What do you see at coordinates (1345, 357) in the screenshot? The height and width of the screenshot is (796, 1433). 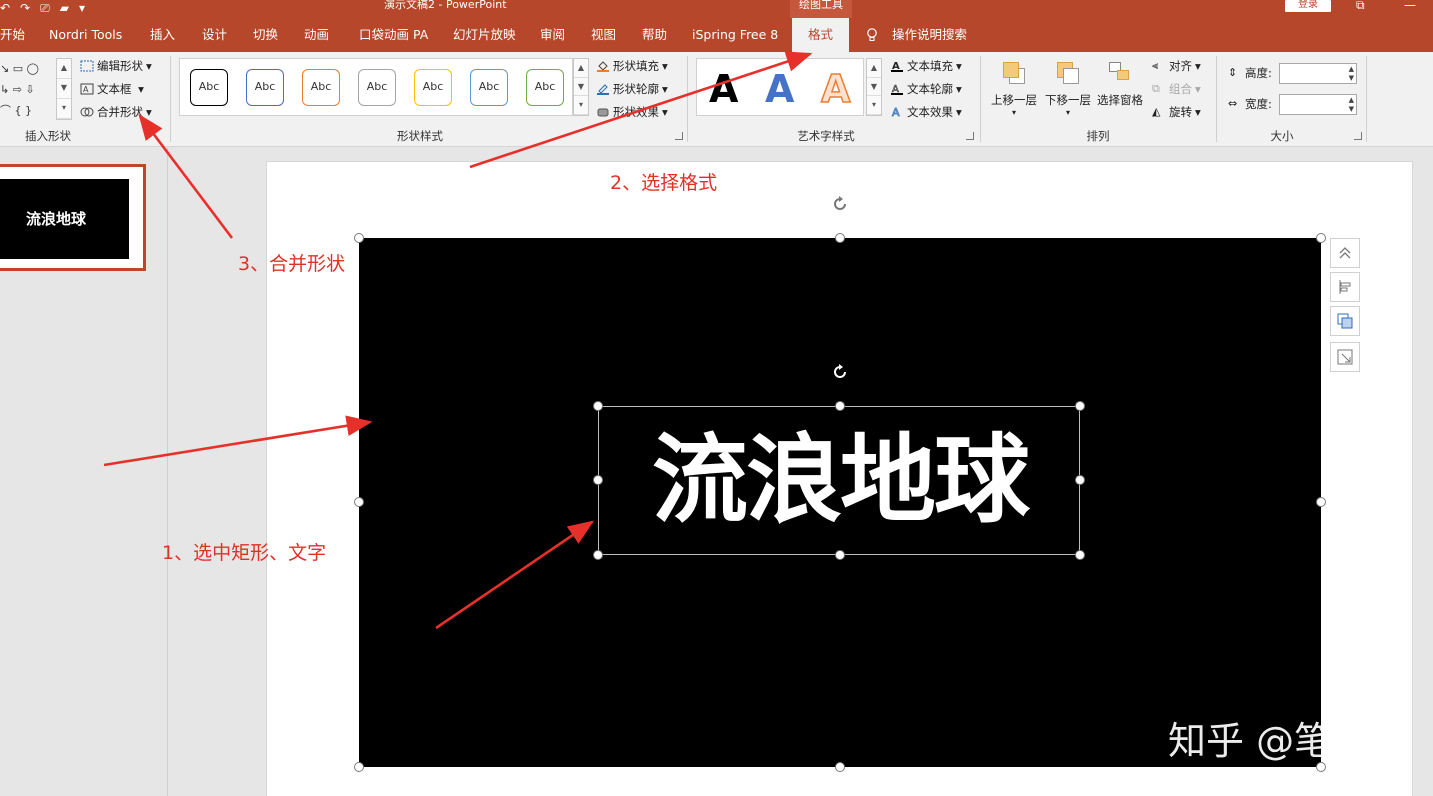 I see `crop-resize-icon` at bounding box center [1345, 357].